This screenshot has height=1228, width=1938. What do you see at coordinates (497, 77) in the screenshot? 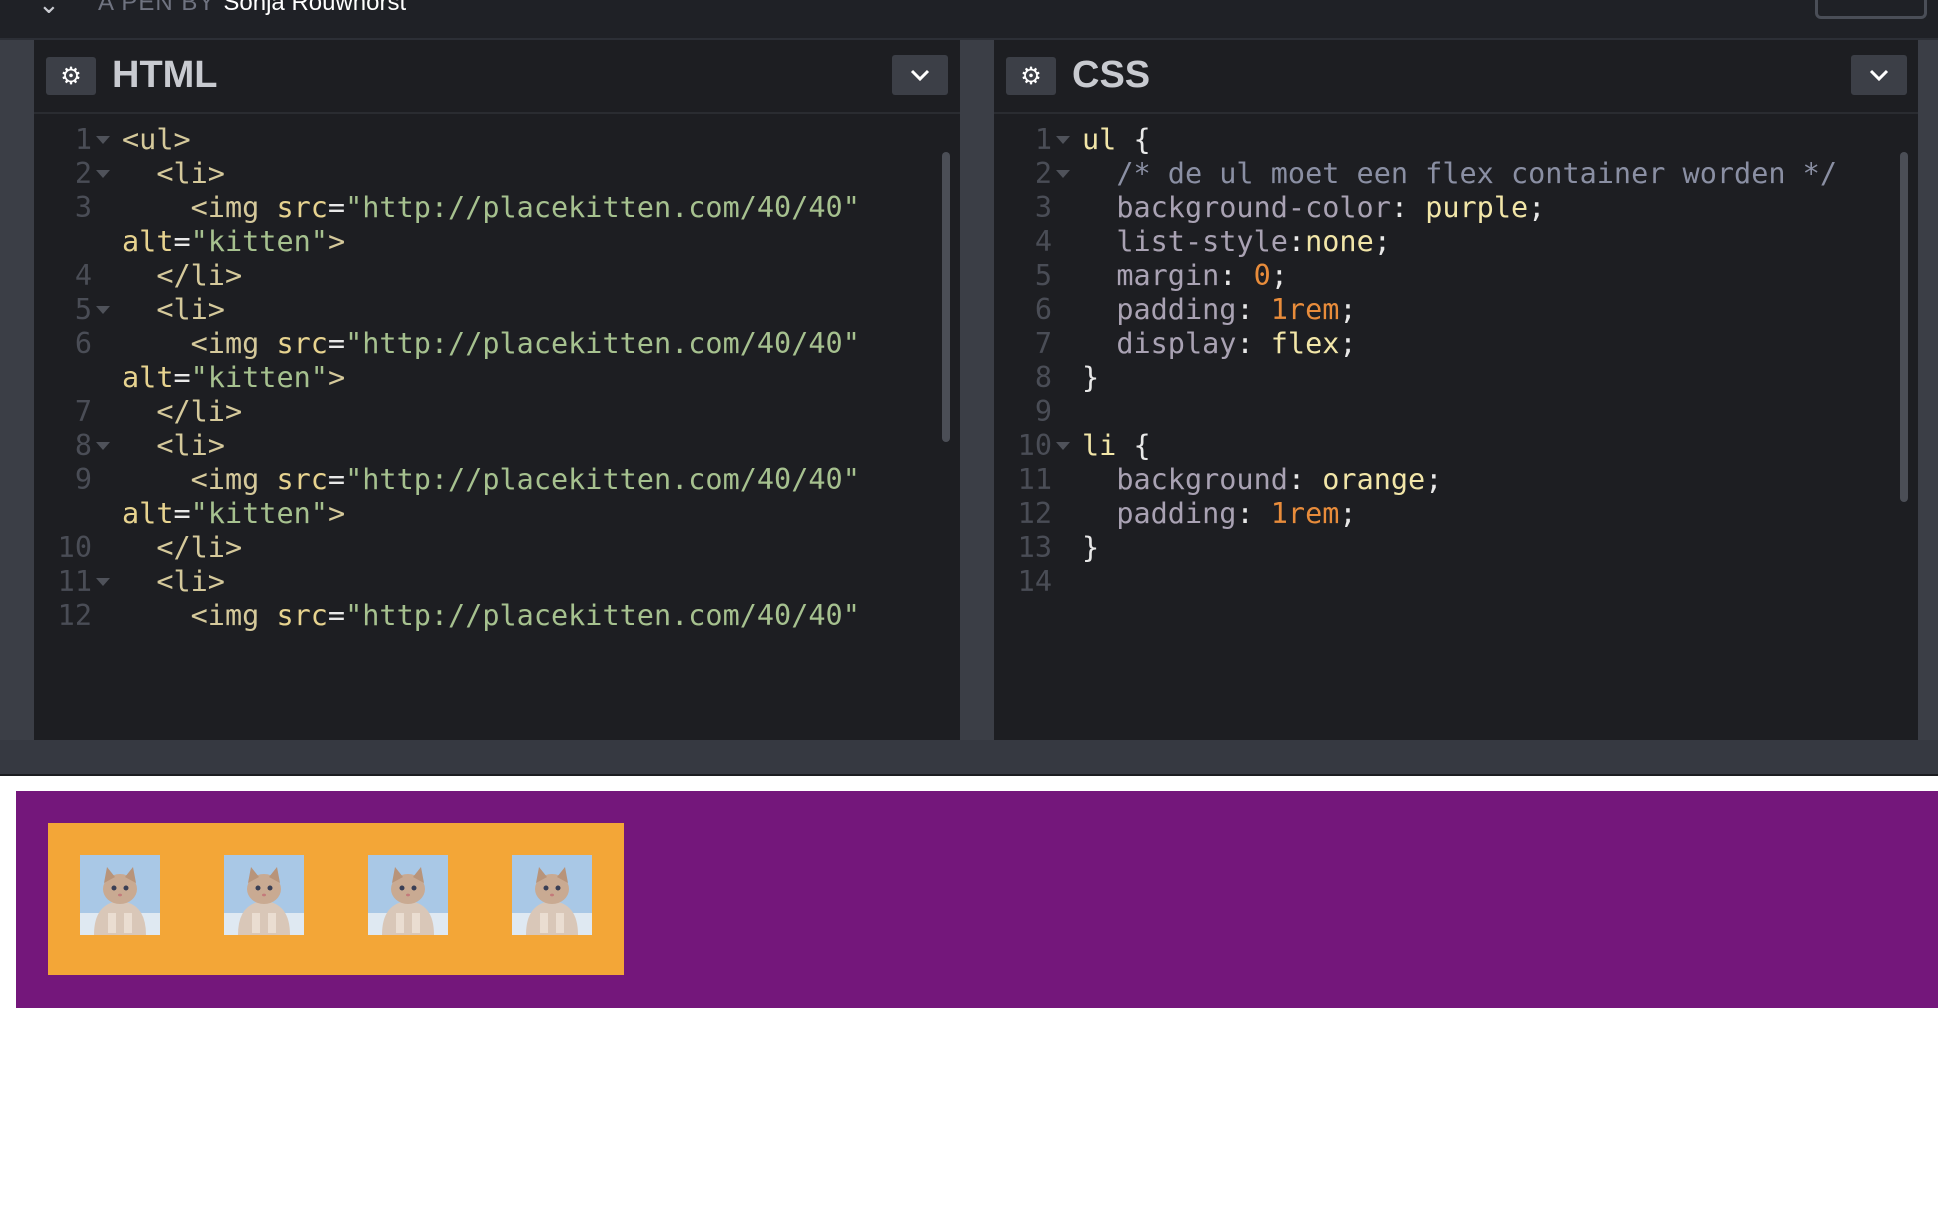
I see `html-pane-header: ⚙ HTML` at bounding box center [497, 77].